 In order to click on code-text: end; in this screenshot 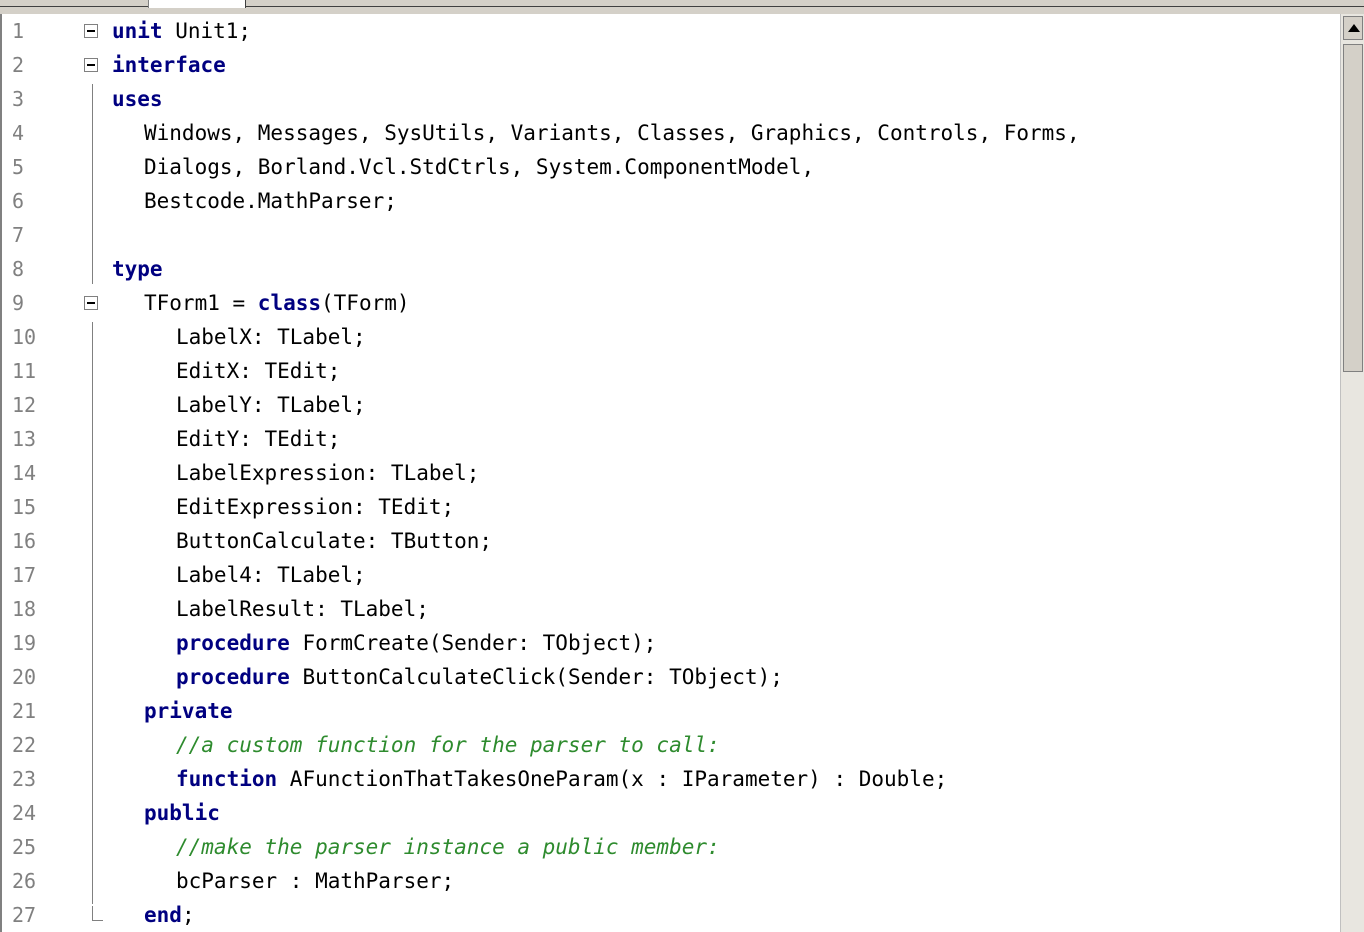, I will do `click(169, 915)`.